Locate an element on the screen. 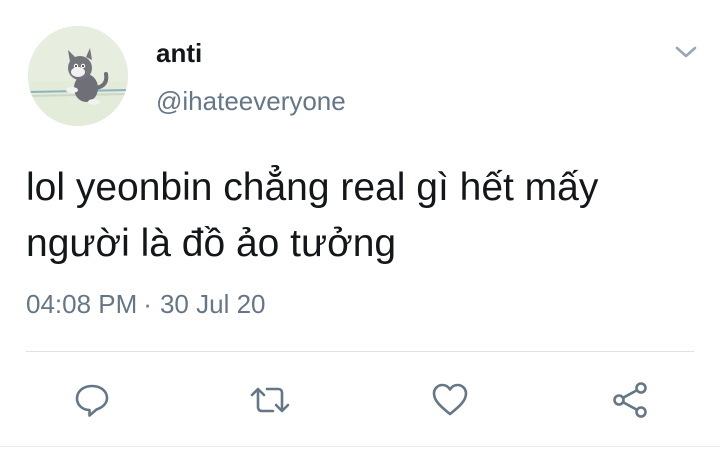  reply-icon is located at coordinates (92, 400).